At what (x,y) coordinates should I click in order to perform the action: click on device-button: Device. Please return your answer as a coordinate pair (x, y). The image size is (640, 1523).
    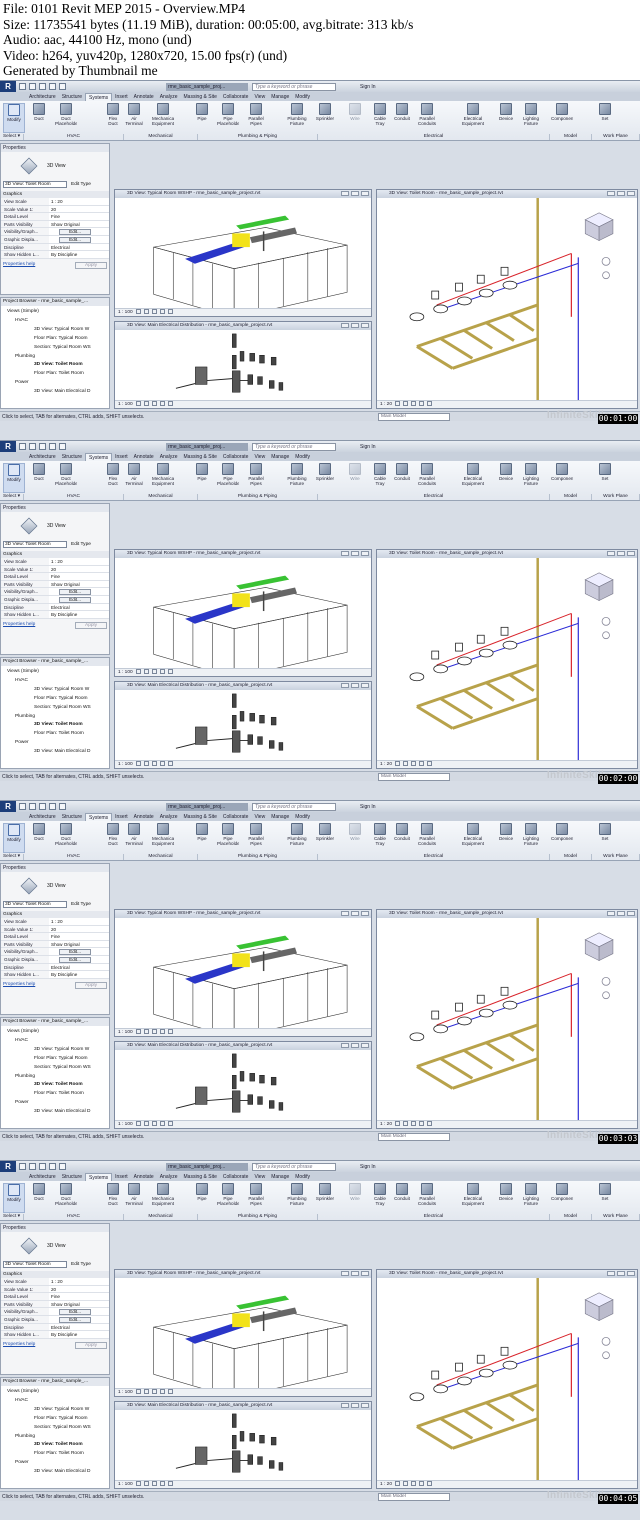
    Looking at the image, I should click on (506, 1198).